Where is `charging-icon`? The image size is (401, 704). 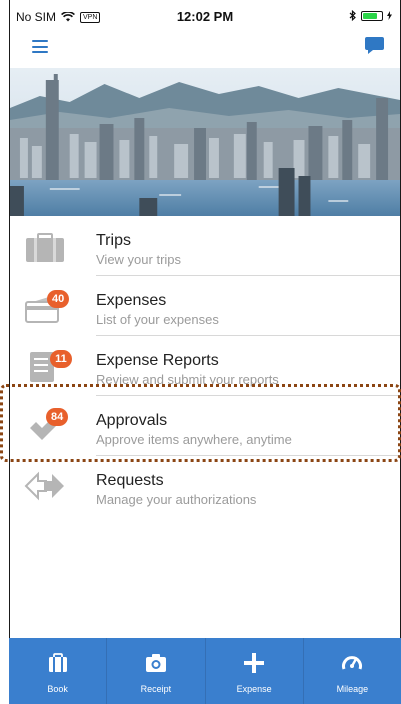 charging-icon is located at coordinates (389, 15).